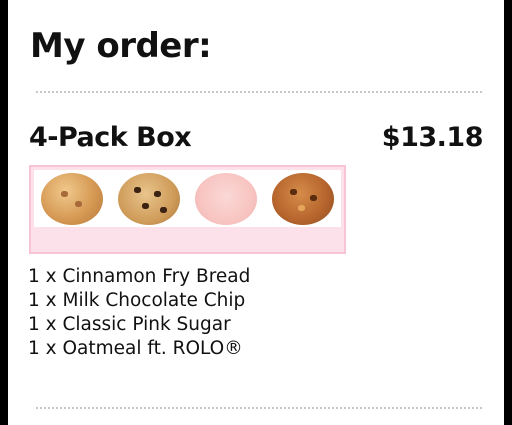  I want to click on item-name: 4-Pack Box, so click(110, 137).